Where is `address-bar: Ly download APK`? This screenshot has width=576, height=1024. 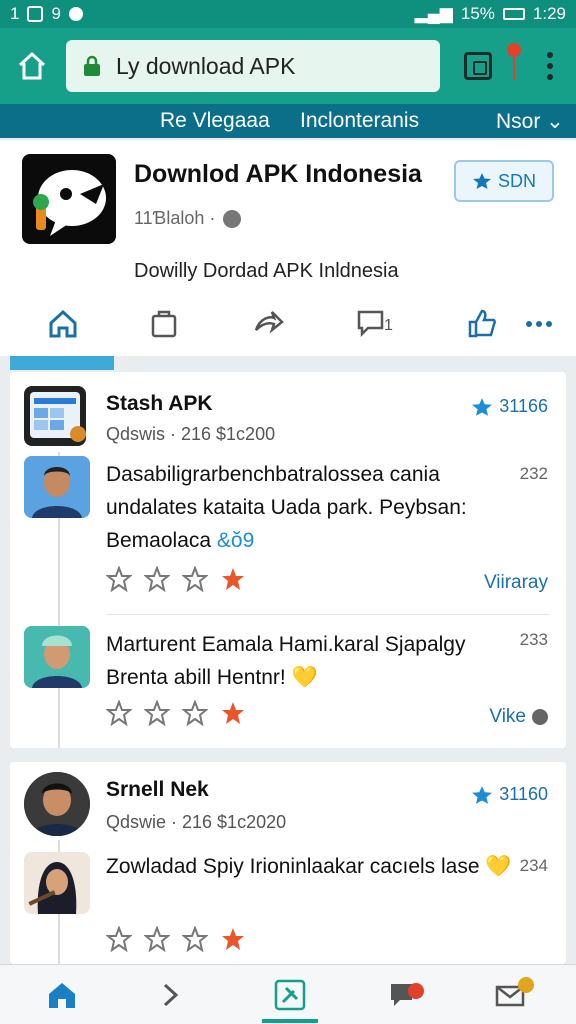
address-bar: Ly download APK is located at coordinates (253, 66).